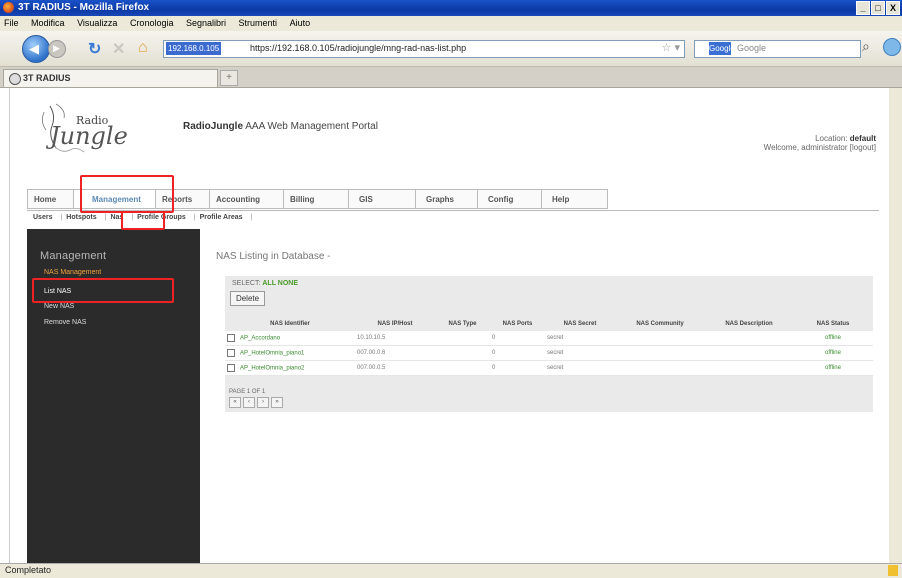  I want to click on pager-buttons: « ‹ › », so click(256, 402).